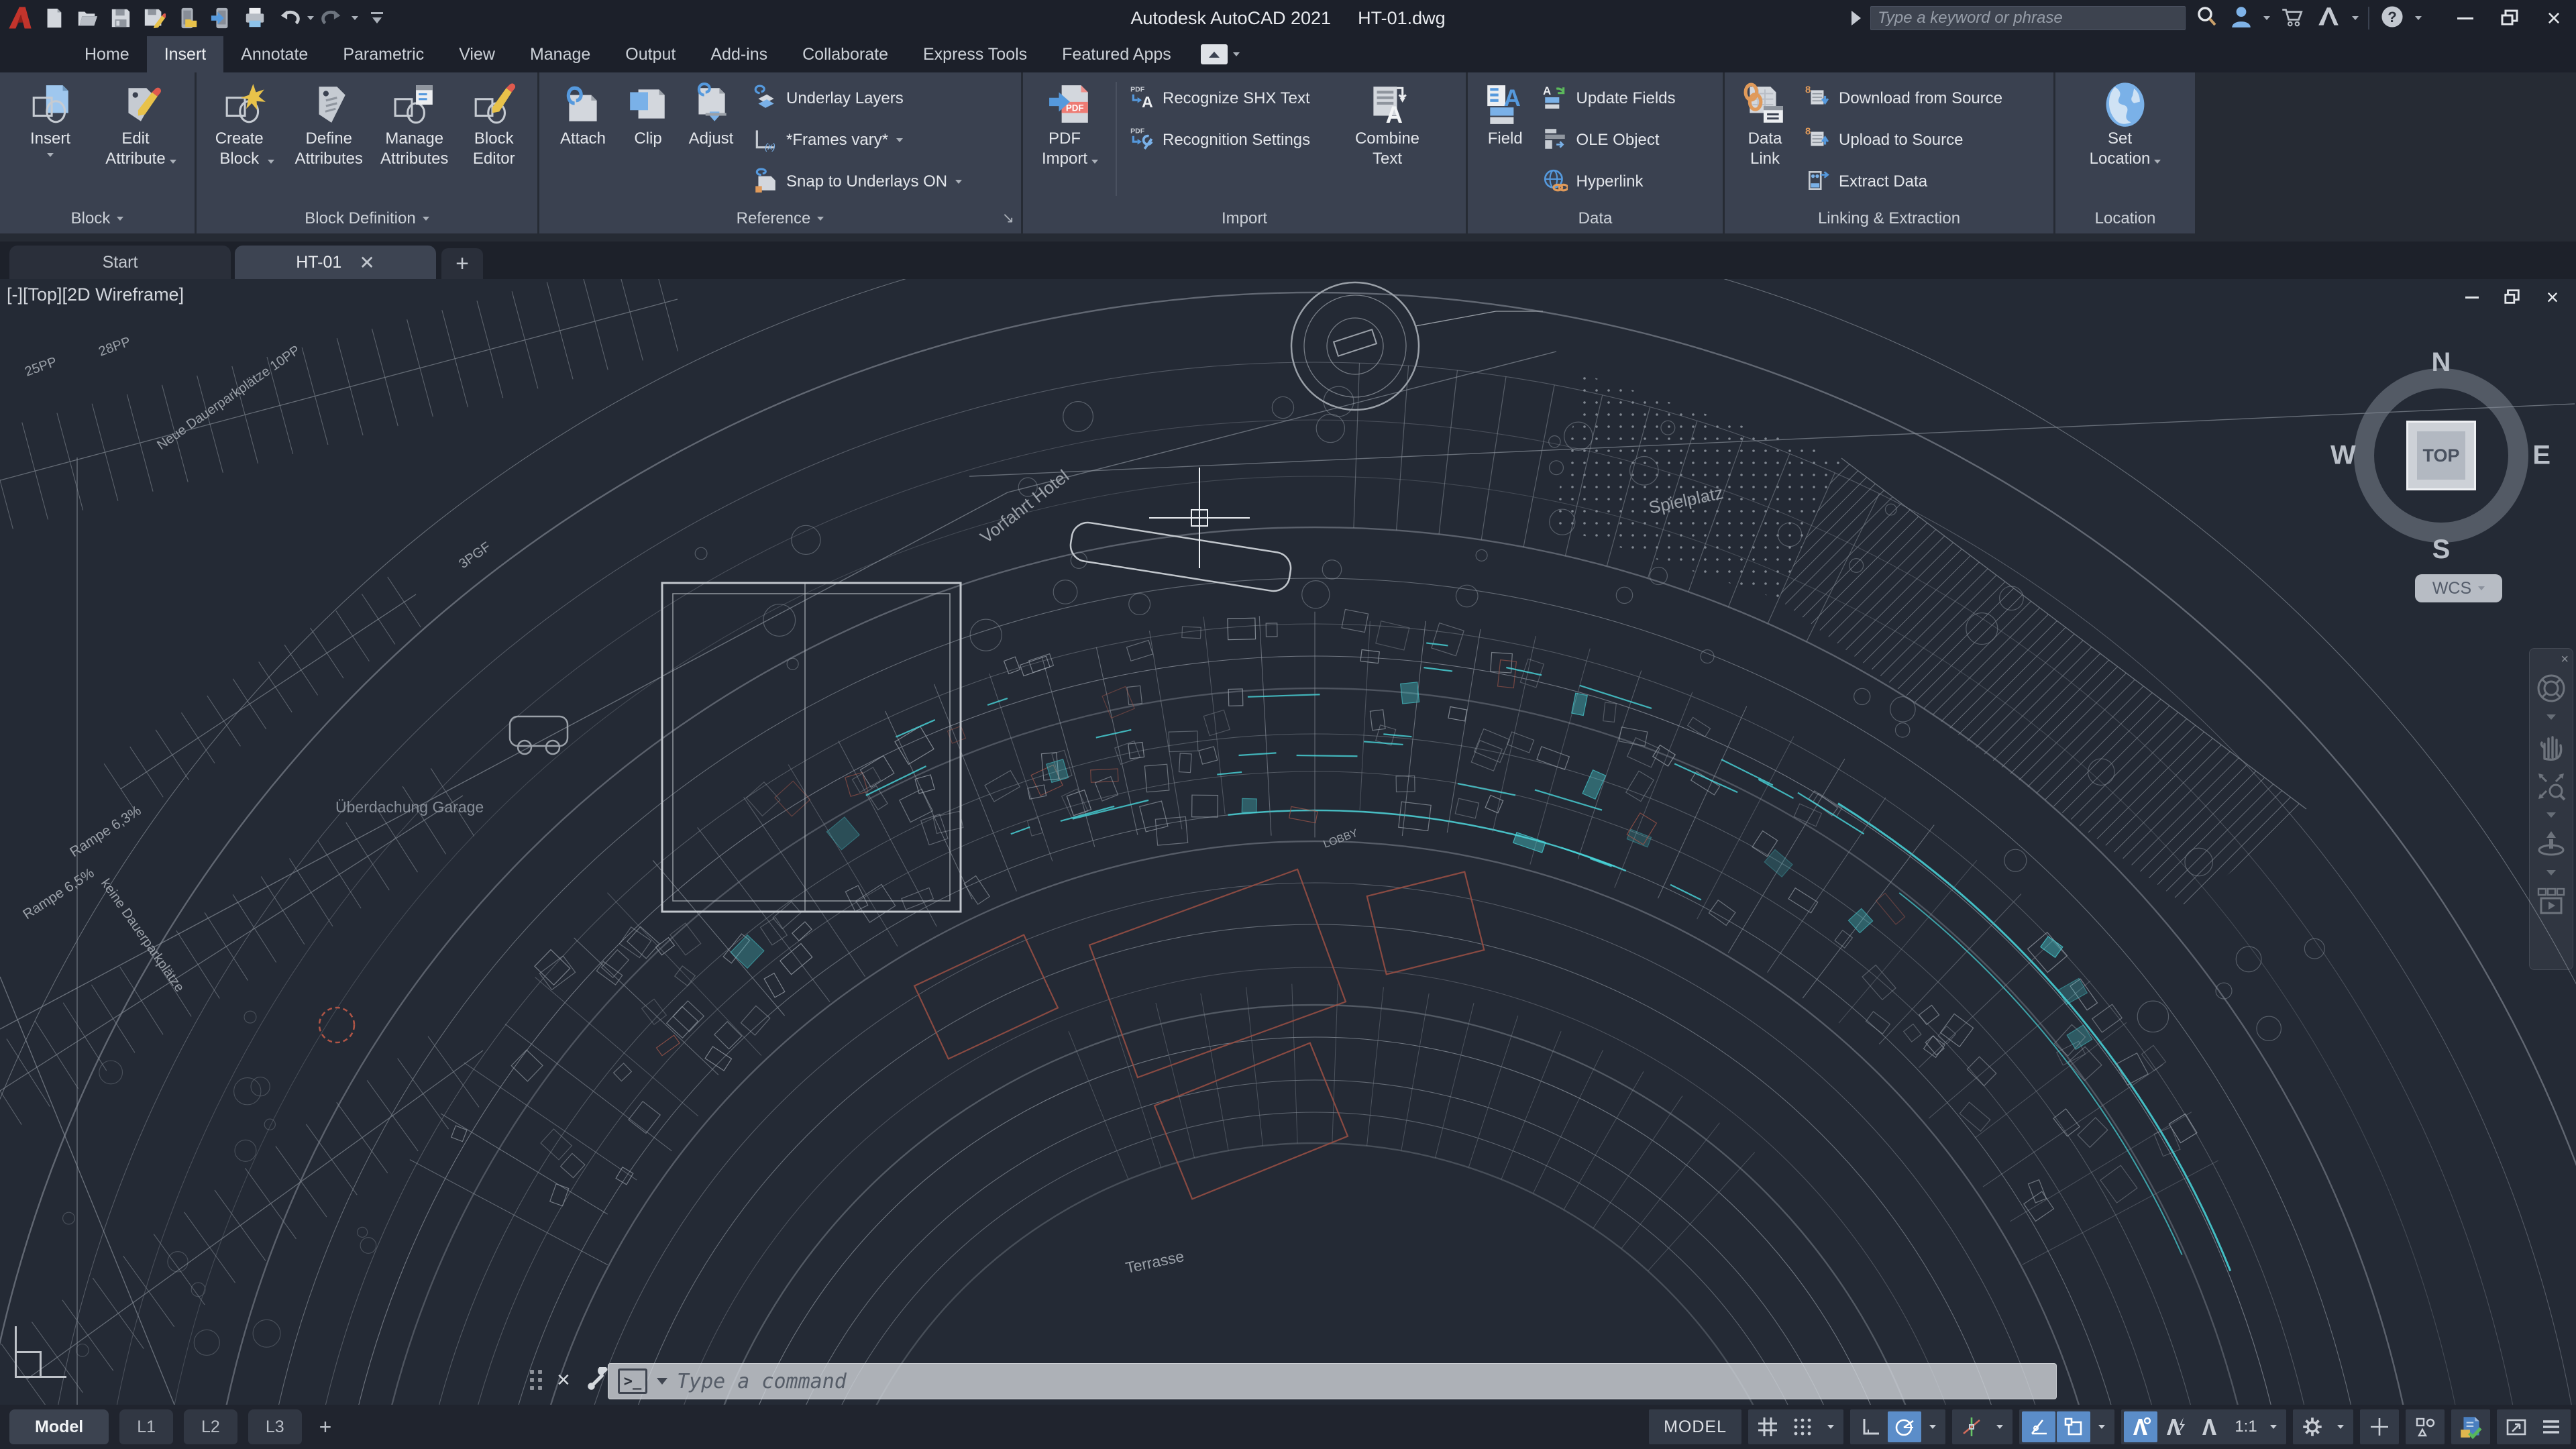 Image resolution: width=2576 pixels, height=1449 pixels. Describe the element at coordinates (2207, 18) in the screenshot. I see `search-icon` at that location.